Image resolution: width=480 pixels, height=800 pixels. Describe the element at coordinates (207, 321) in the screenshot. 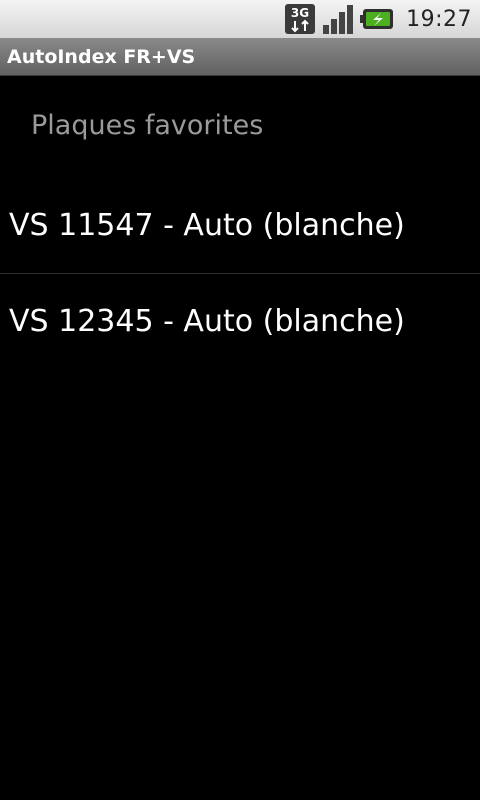

I see `favorite-plate-label: VS 12345 - Auto (blanche)` at that location.